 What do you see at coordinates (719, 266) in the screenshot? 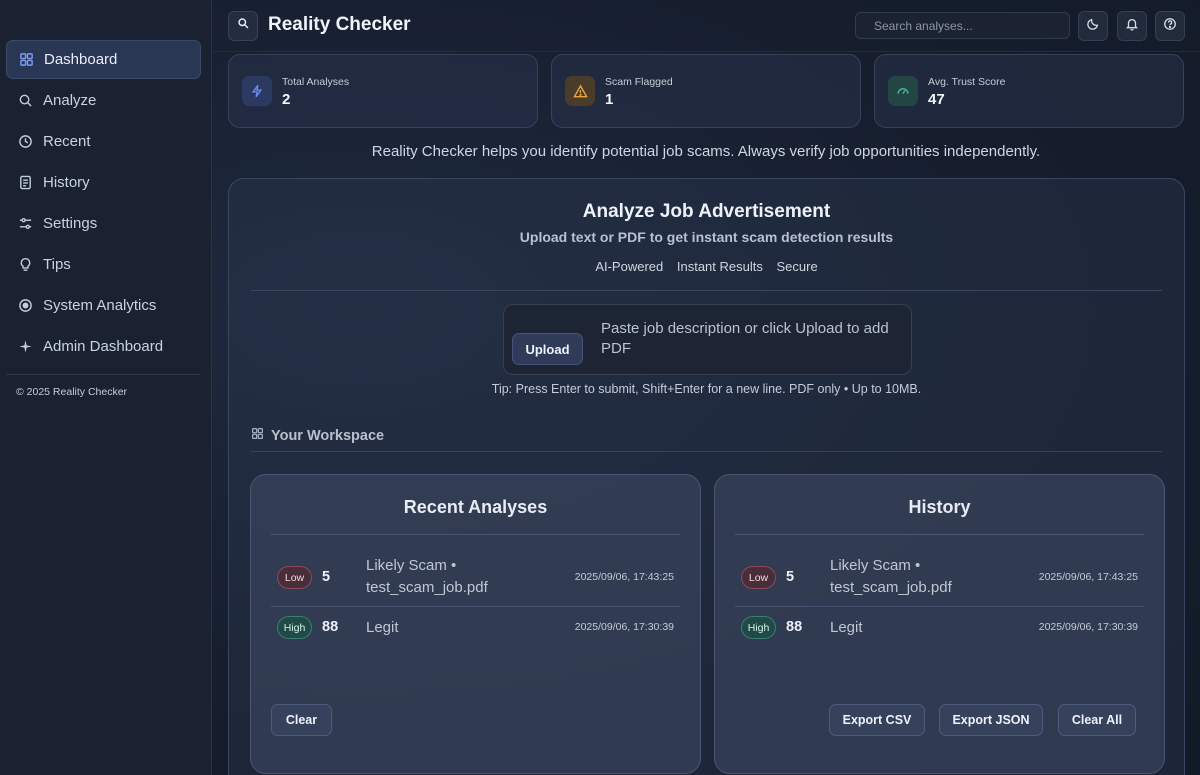
I see `feature-item: Instant Results` at bounding box center [719, 266].